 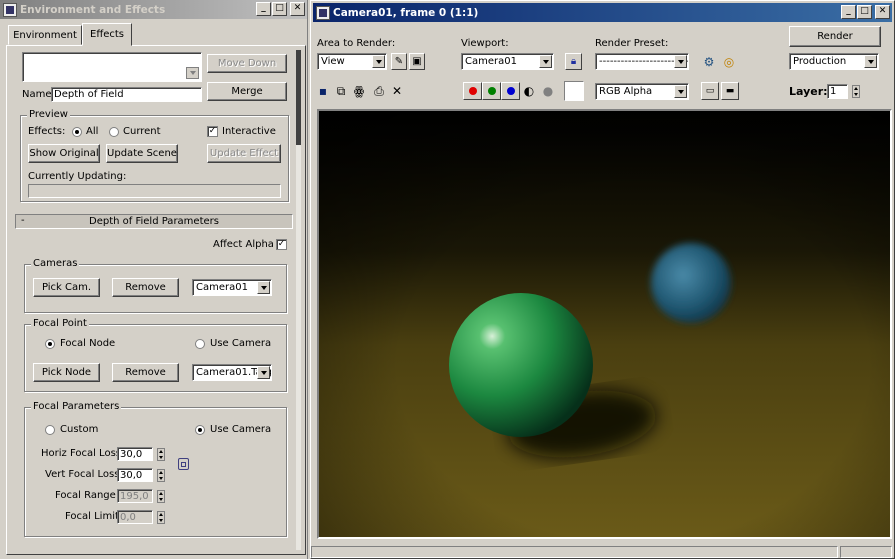 What do you see at coordinates (114, 132) in the screenshot?
I see `effects-current-radio` at bounding box center [114, 132].